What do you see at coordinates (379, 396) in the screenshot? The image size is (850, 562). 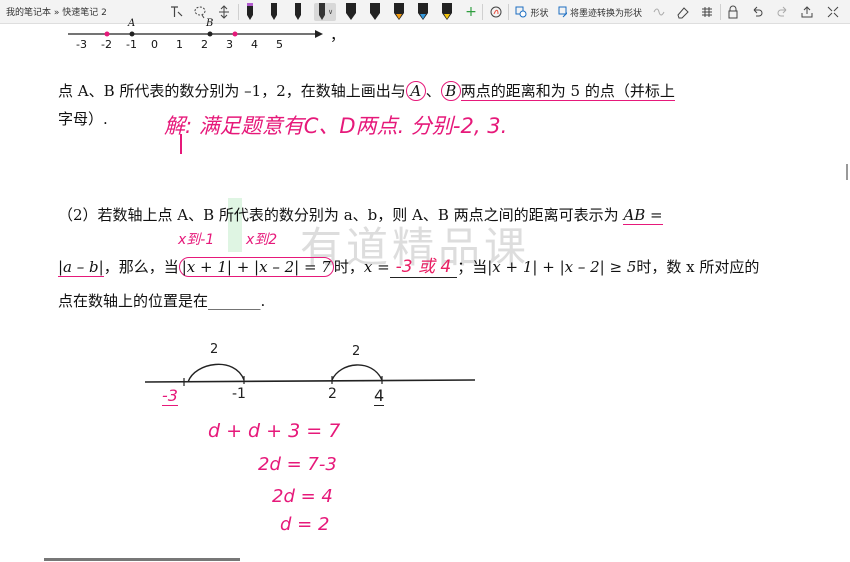 I see `tick-label-4: 4` at bounding box center [379, 396].